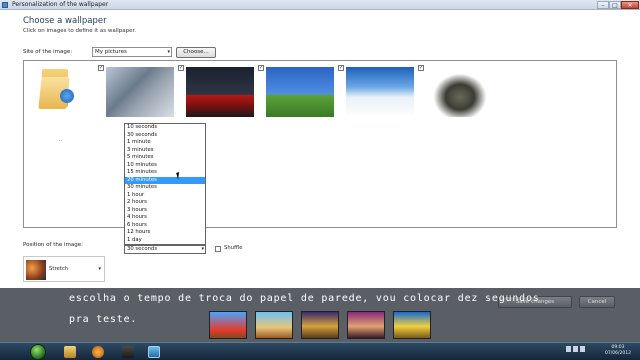 The image size is (640, 360). I want to click on position-select: Stretch ▾, so click(64, 269).